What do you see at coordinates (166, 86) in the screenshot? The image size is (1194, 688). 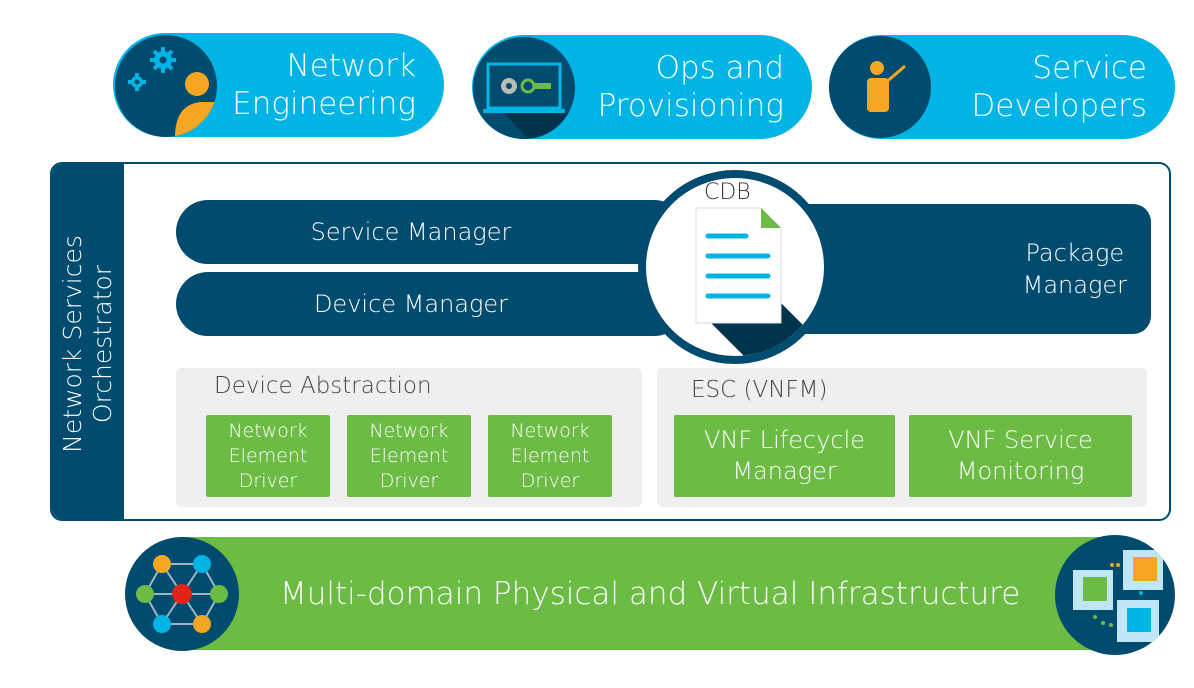 I see `gears-person-icon` at bounding box center [166, 86].